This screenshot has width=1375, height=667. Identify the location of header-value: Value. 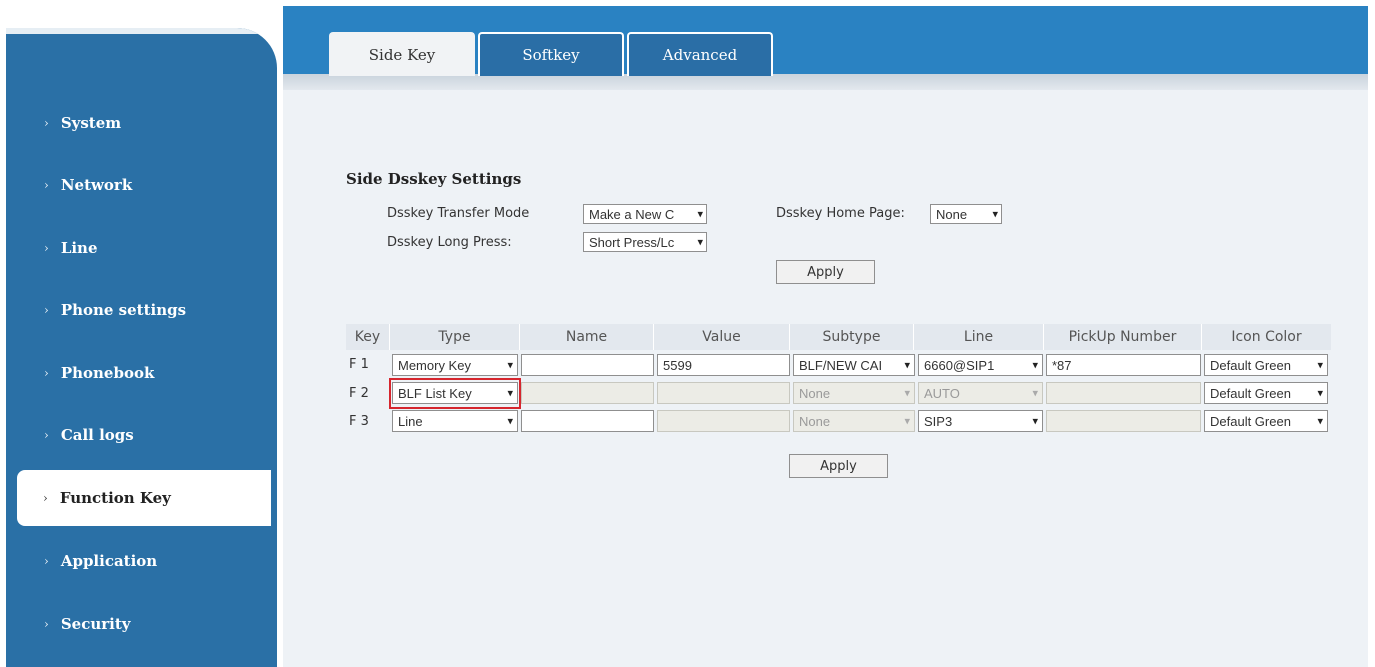
(722, 337).